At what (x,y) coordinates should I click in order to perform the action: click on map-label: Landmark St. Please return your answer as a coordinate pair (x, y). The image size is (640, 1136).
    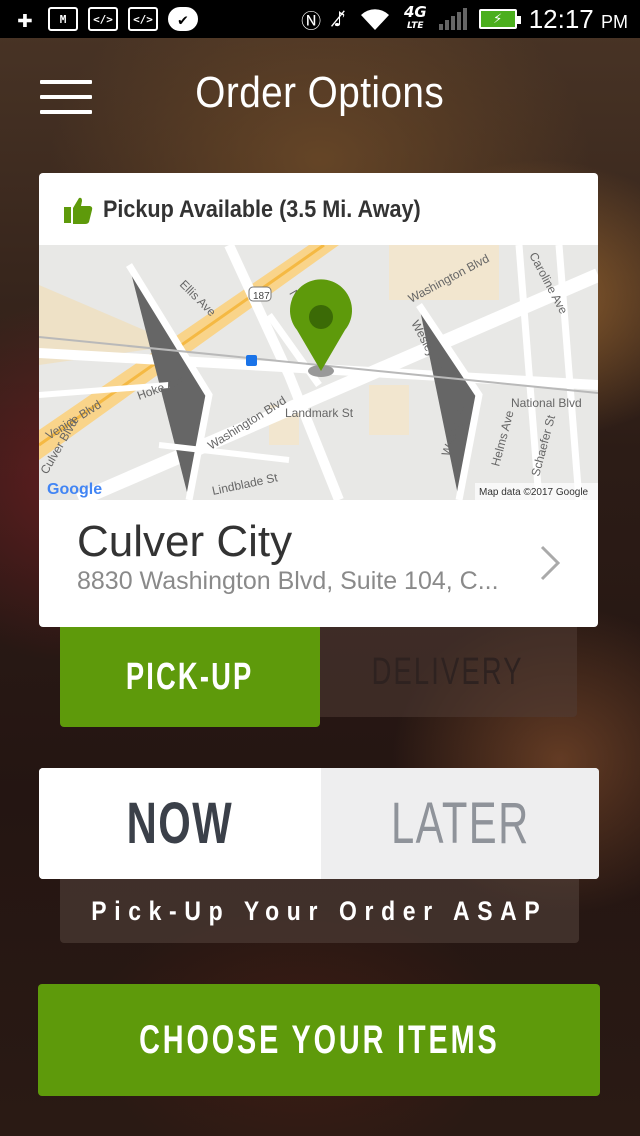
    Looking at the image, I should click on (319, 413).